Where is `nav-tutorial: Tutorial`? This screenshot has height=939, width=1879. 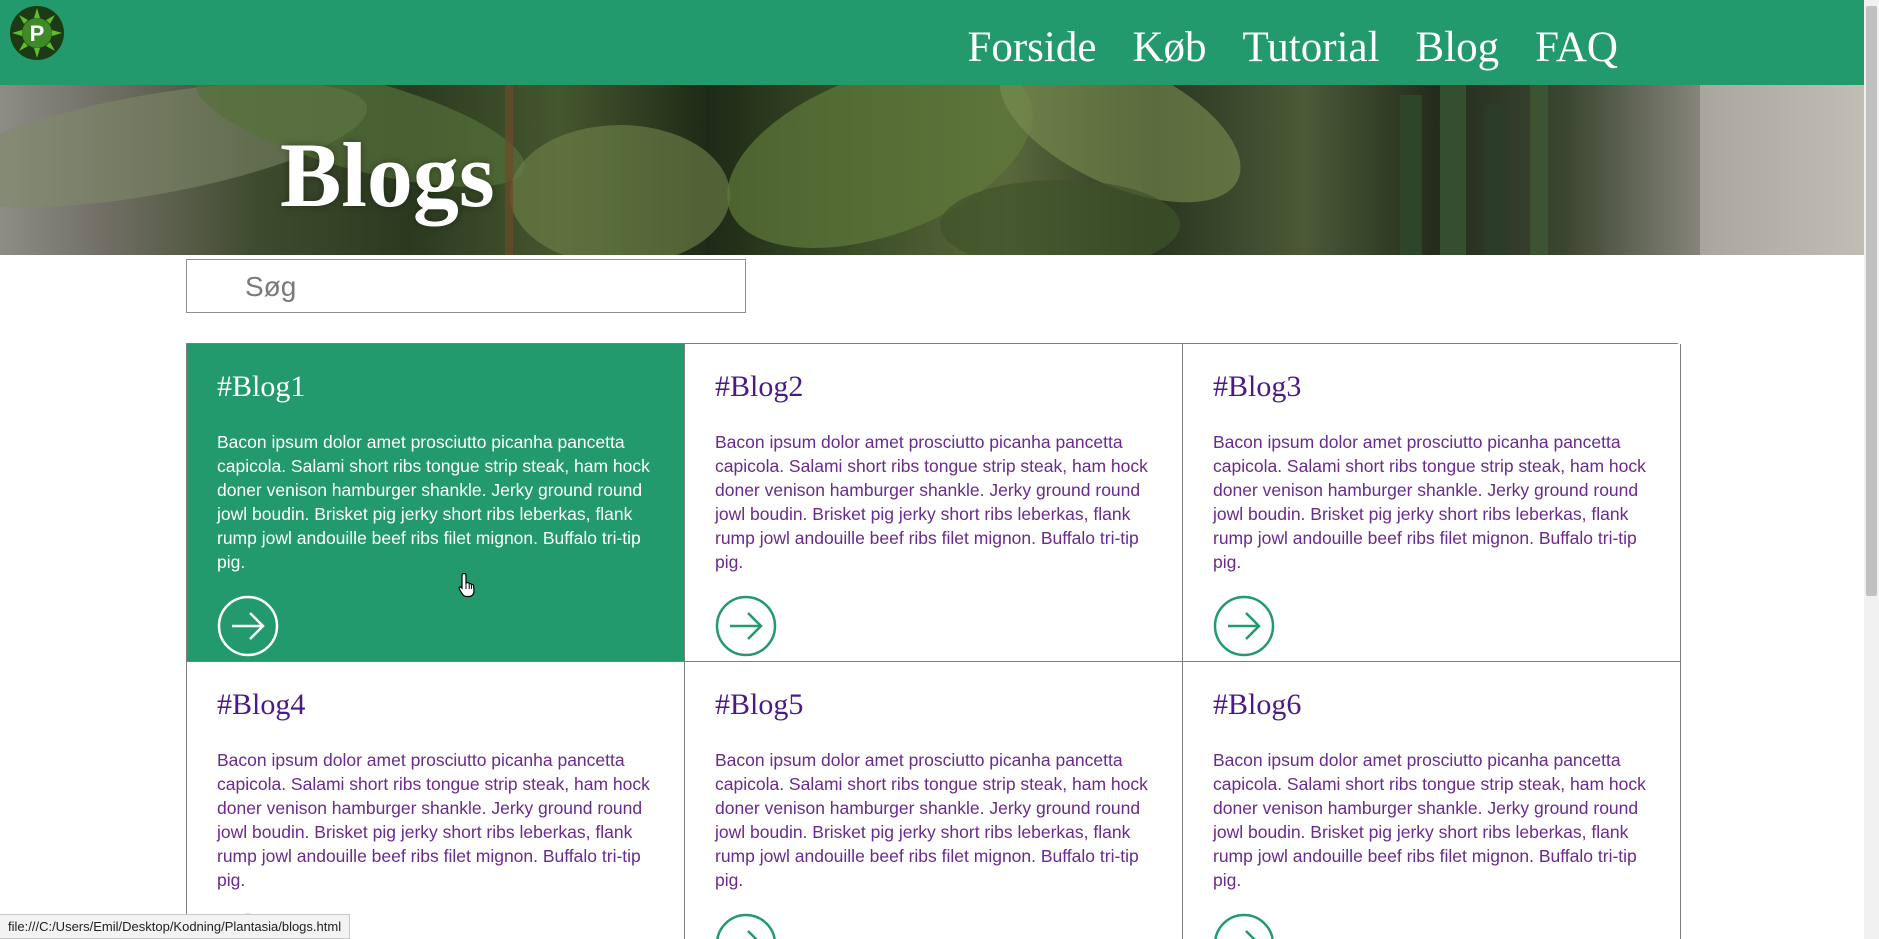
nav-tutorial: Tutorial is located at coordinates (1311, 48).